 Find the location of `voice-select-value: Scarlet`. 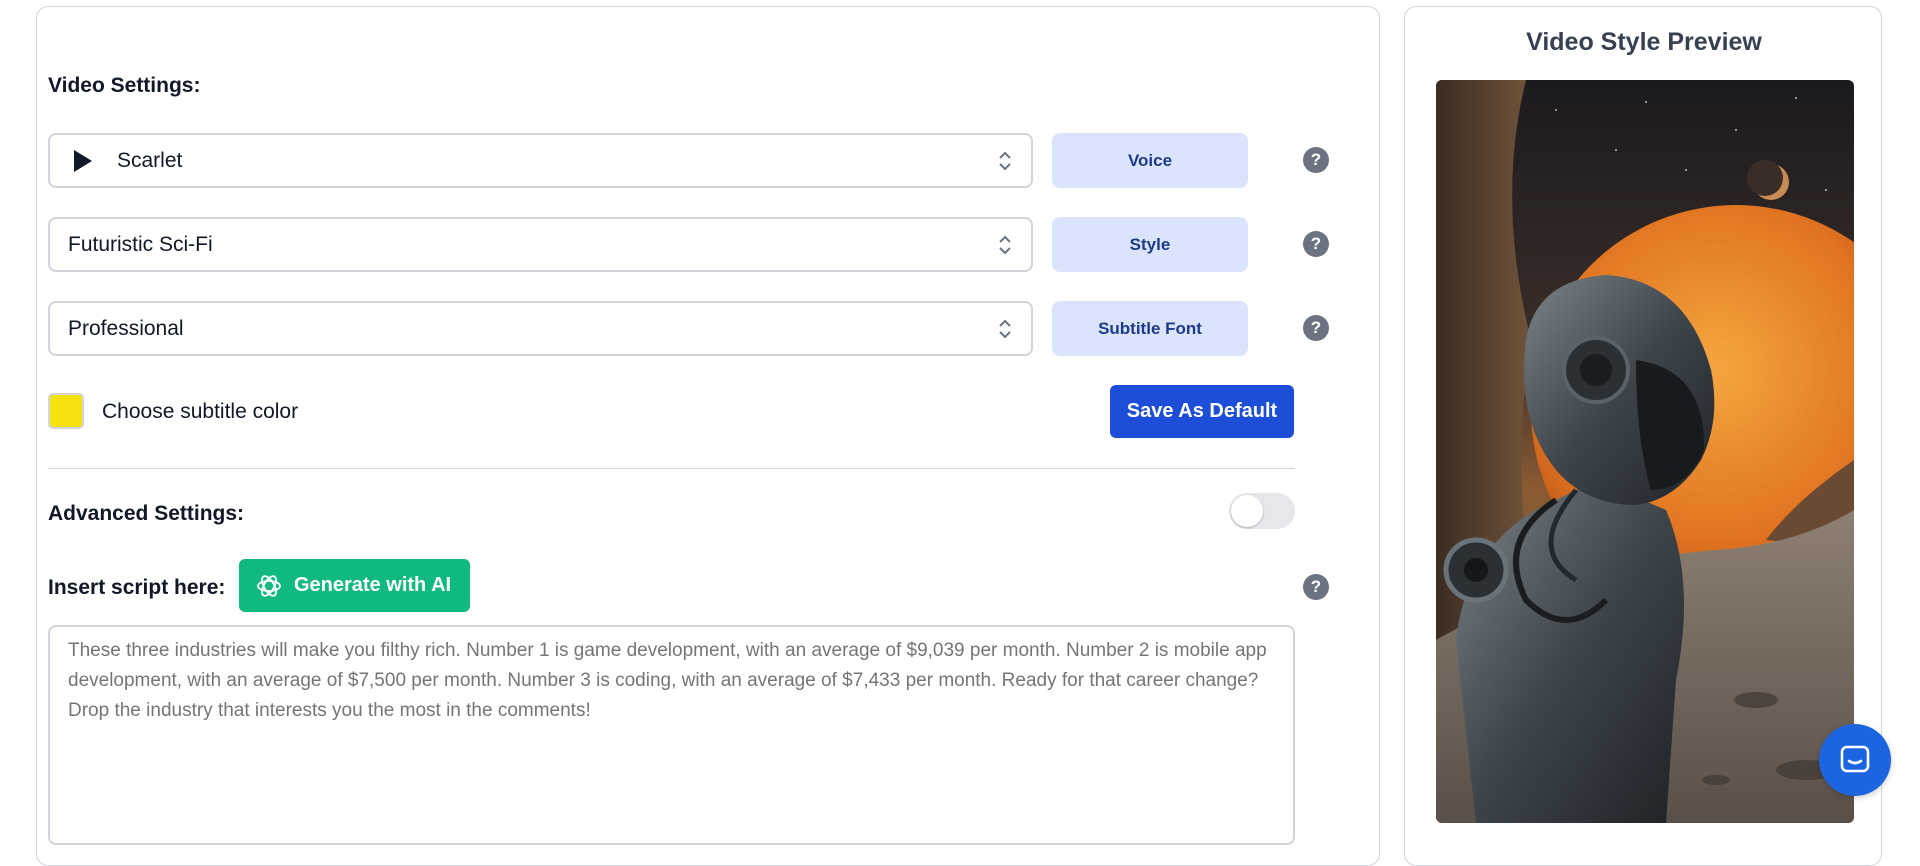

voice-select-value: Scarlet is located at coordinates (150, 160).